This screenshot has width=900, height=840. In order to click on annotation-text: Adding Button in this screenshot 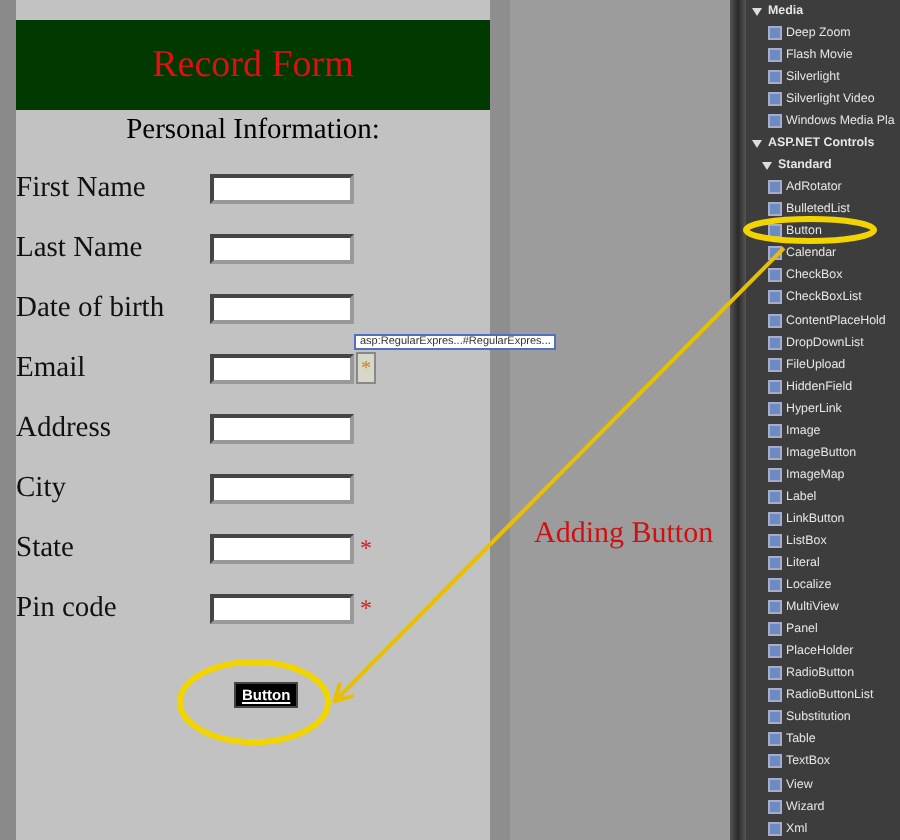, I will do `click(624, 535)`.